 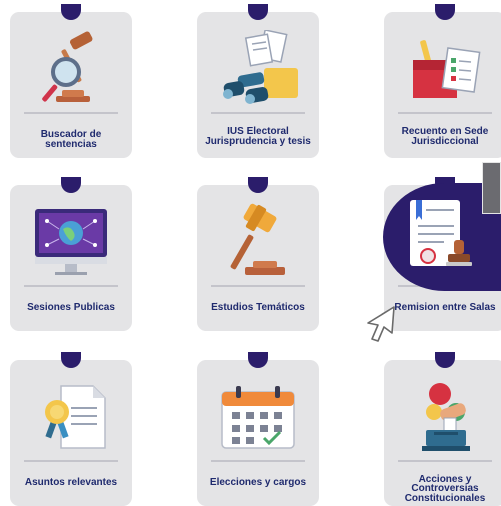 I want to click on card-sesiones-publicas: Sesiones Publicas, so click(x=71, y=254).